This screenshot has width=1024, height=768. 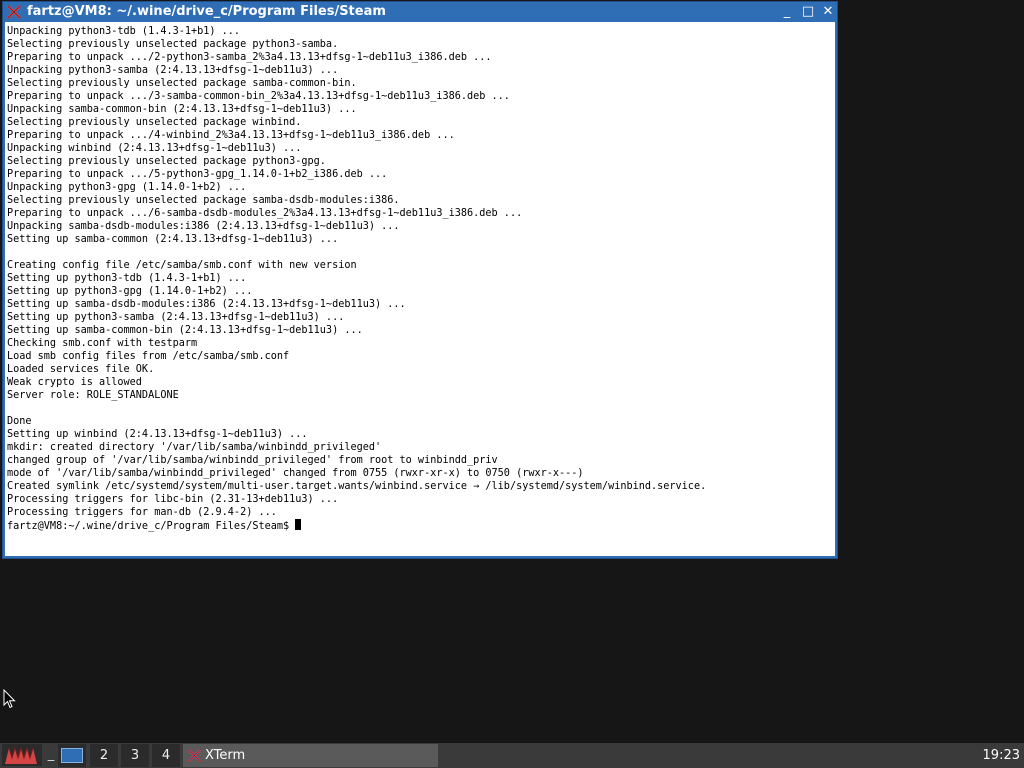 What do you see at coordinates (787, 12) in the screenshot?
I see `minimize-button: _` at bounding box center [787, 12].